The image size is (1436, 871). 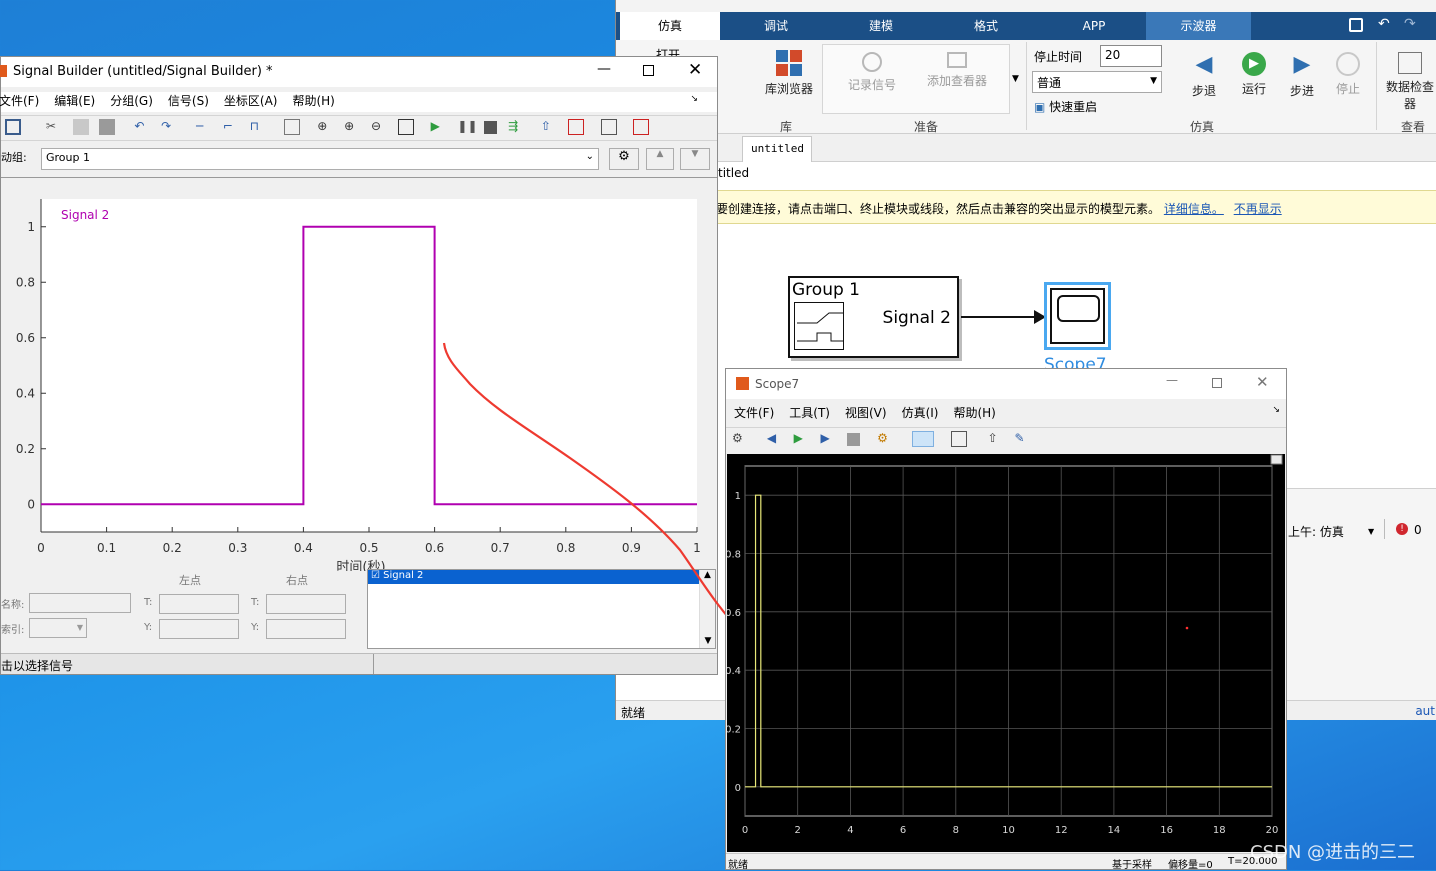 What do you see at coordinates (306, 629) in the screenshot?
I see `right-y-input` at bounding box center [306, 629].